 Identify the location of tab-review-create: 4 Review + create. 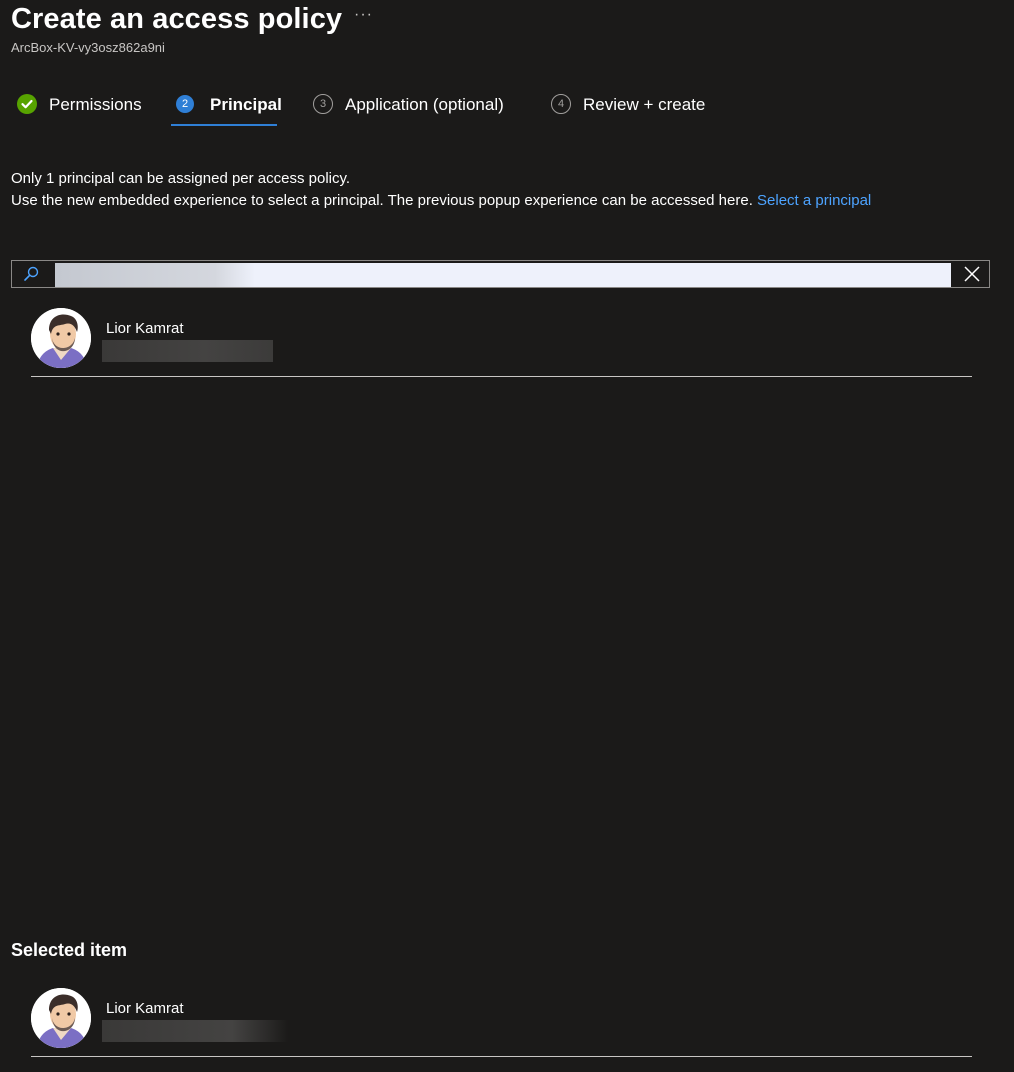
(628, 109).